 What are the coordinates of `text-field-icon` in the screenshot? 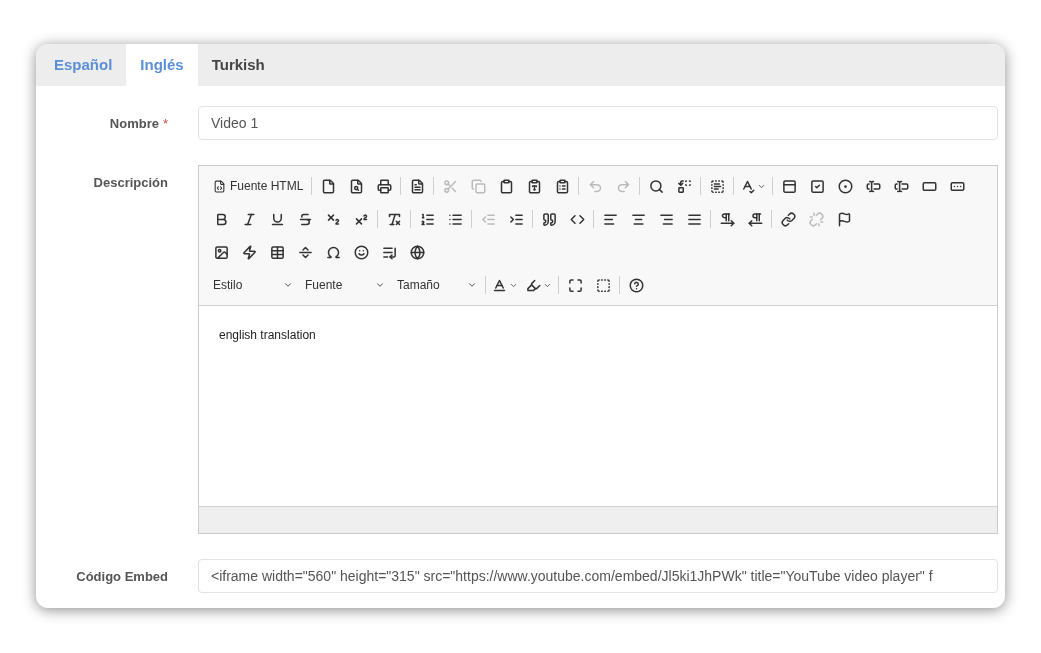 It's located at (873, 186).